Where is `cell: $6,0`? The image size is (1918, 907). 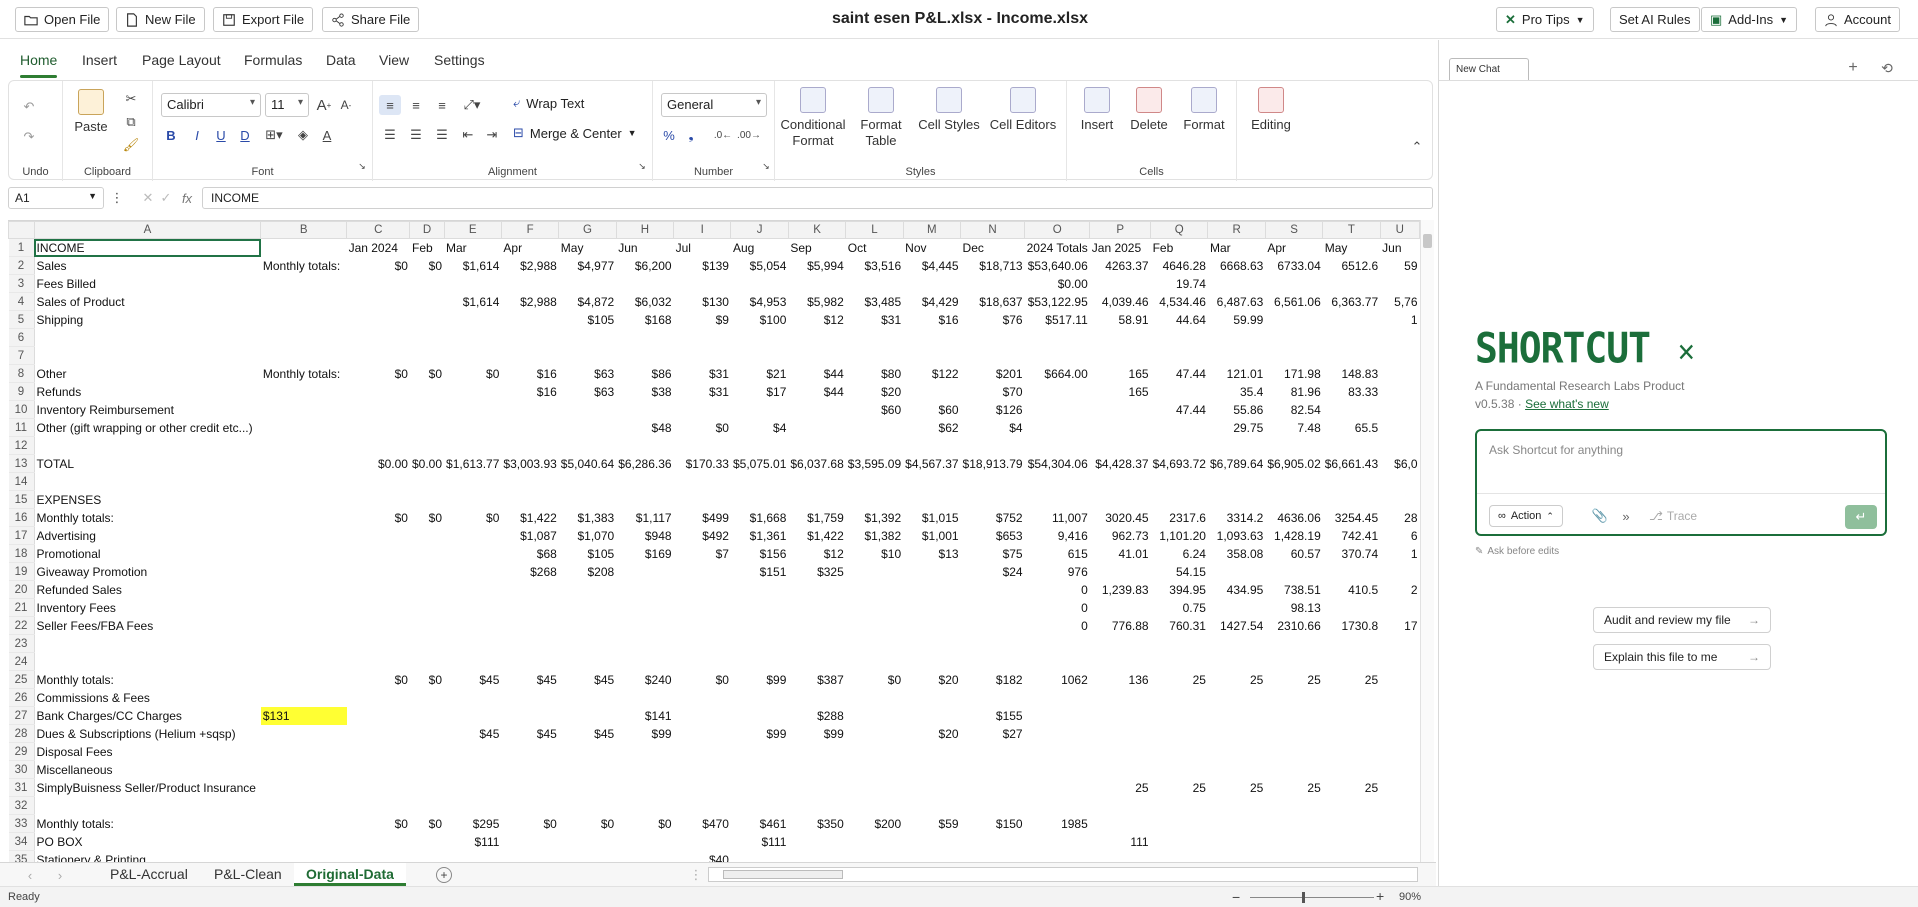 cell: $6,0 is located at coordinates (1399, 464).